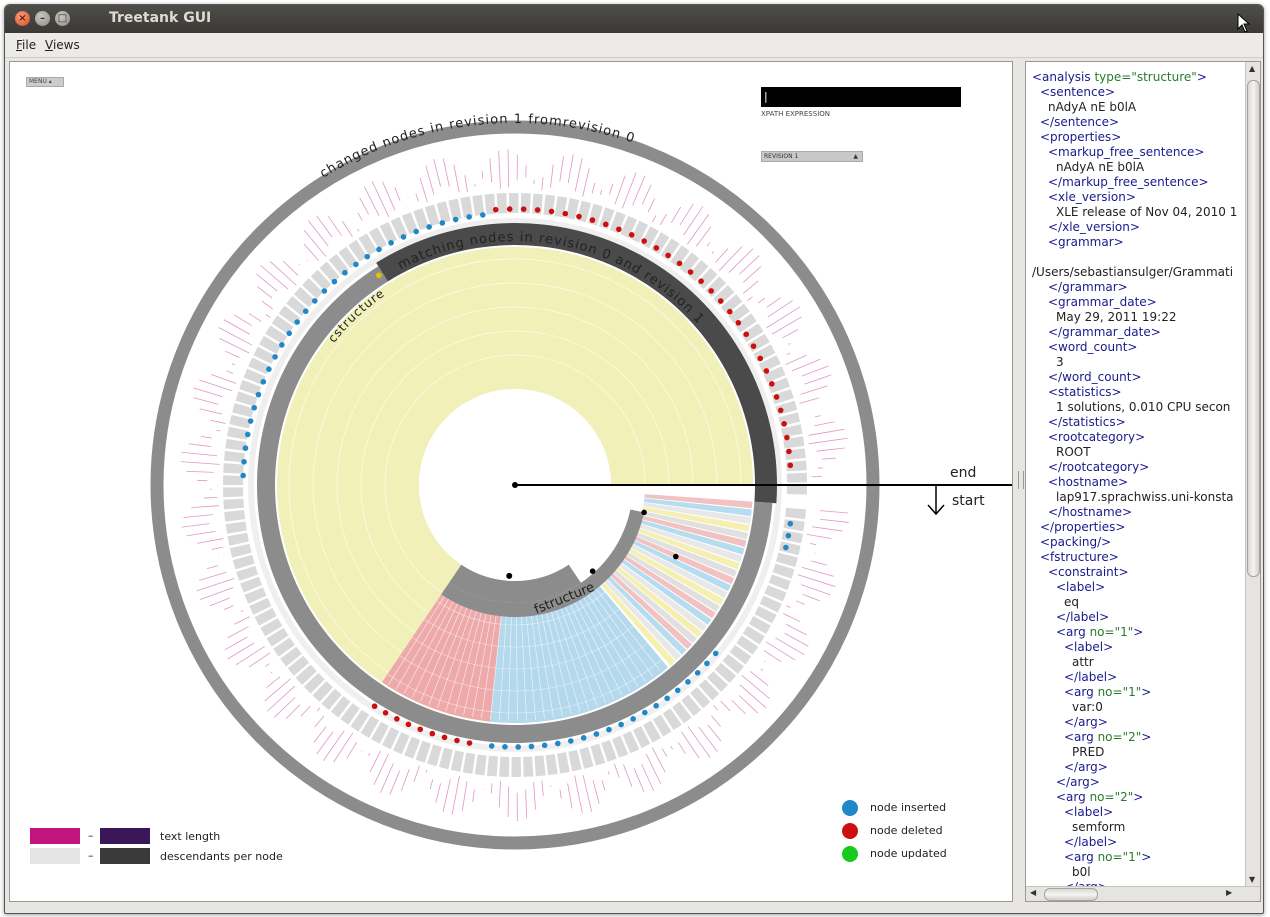 Image resolution: width=1270 pixels, height=917 pixels. Describe the element at coordinates (1087, 707) in the screenshot. I see `xml-token: var:0` at that location.